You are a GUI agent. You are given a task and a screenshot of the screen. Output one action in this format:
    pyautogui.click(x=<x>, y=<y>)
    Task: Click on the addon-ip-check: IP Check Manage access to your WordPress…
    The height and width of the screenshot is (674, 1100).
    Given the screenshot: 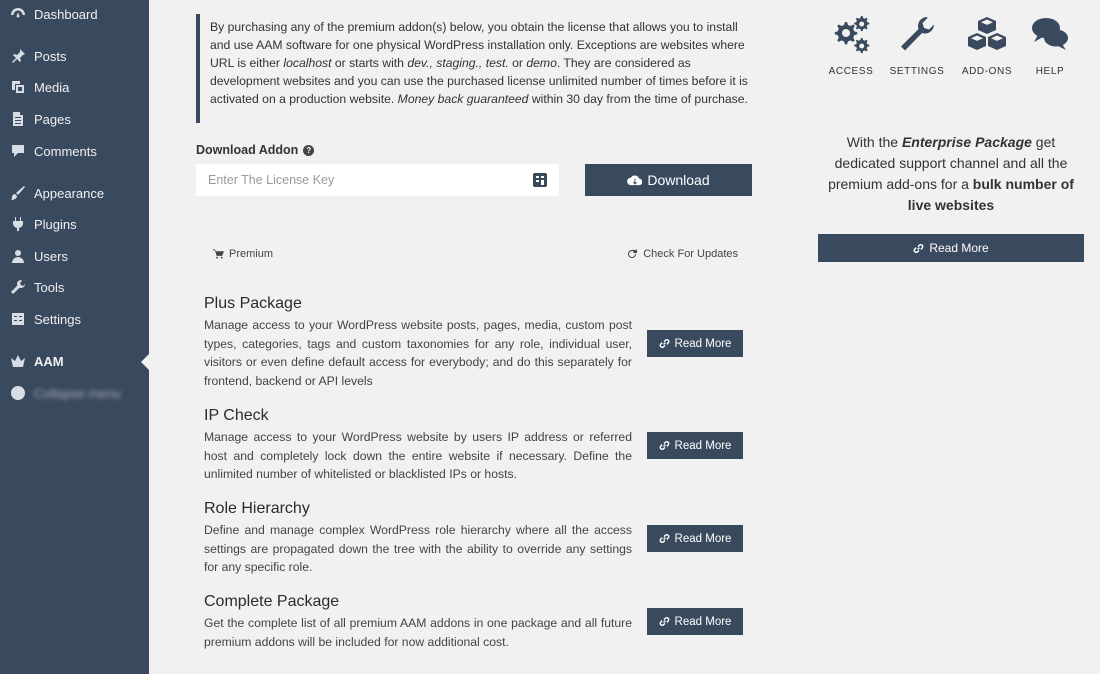 What is the action you would take?
    pyautogui.click(x=474, y=446)
    